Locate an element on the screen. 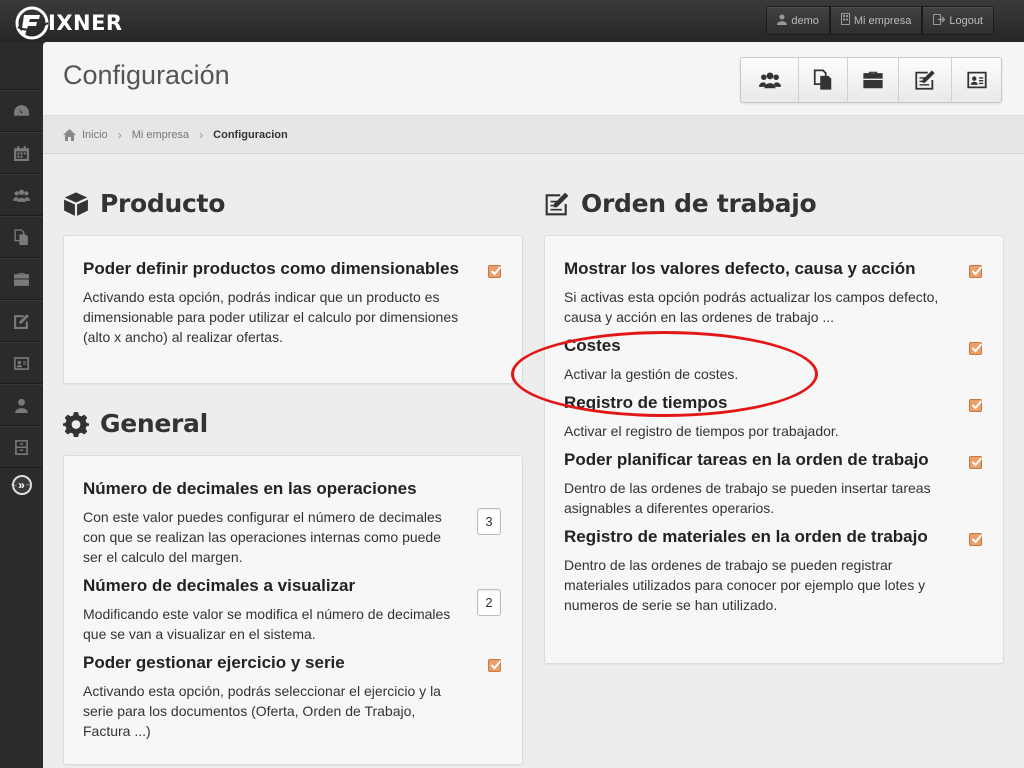 This screenshot has width=1024, height=768. company-button: Mi empresa is located at coordinates (876, 20).